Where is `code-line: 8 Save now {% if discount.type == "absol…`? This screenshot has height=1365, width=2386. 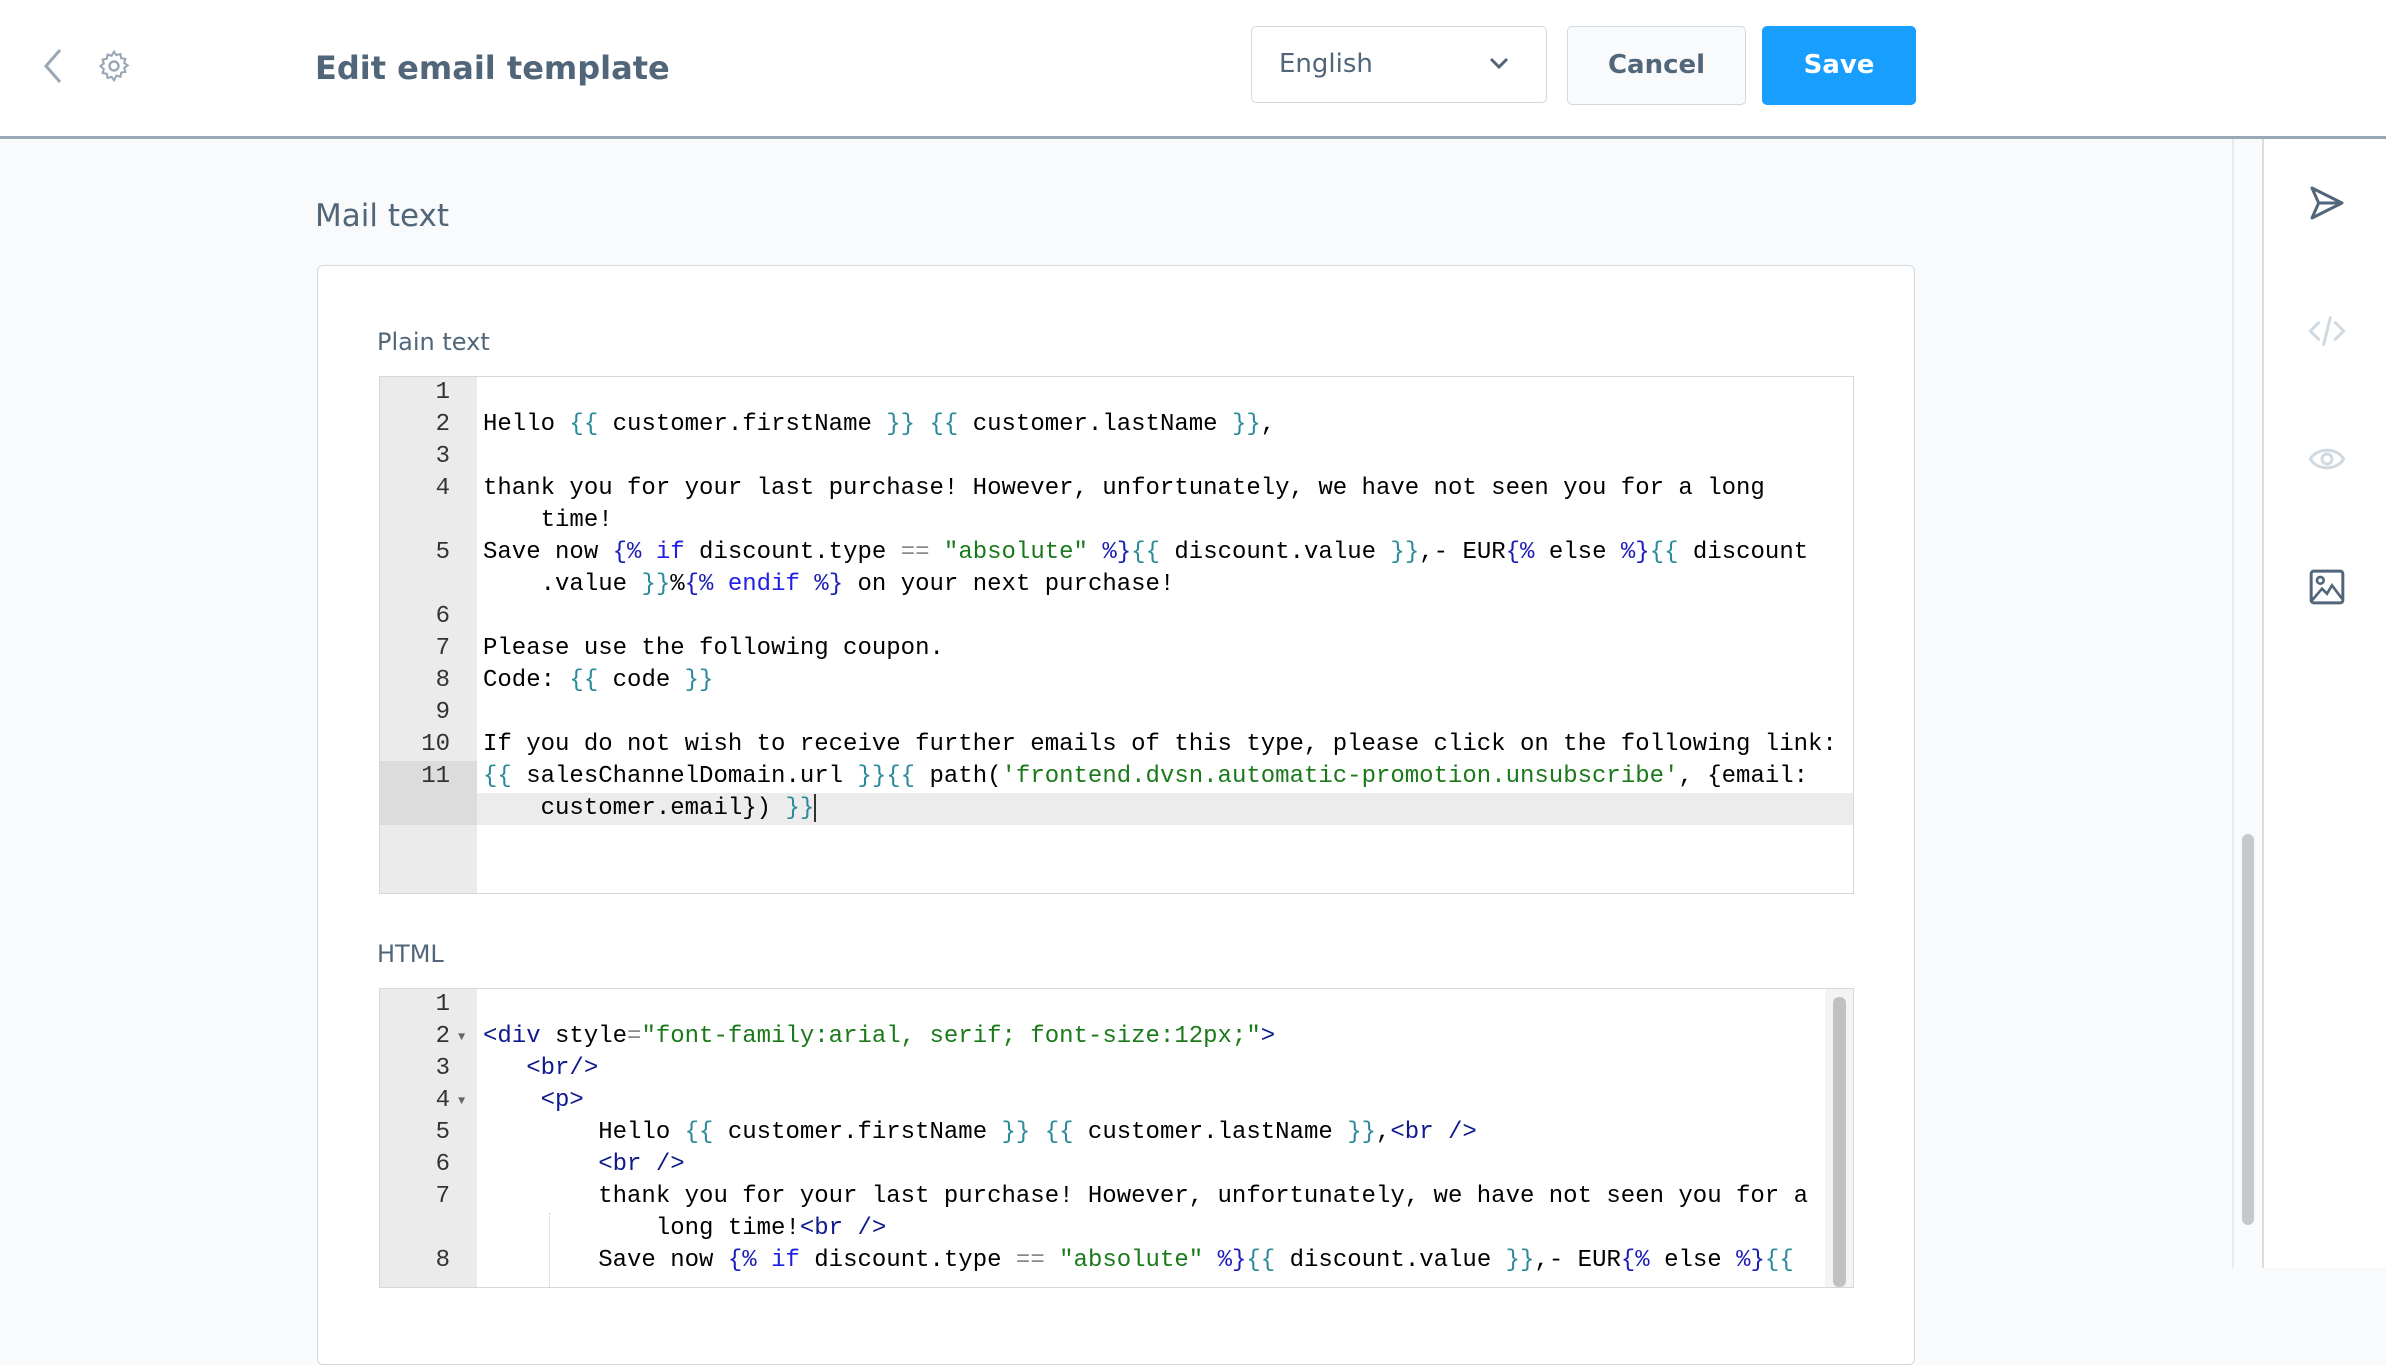
code-line: 8 Save now {% if discount.type == "absol… is located at coordinates (1116, 1261).